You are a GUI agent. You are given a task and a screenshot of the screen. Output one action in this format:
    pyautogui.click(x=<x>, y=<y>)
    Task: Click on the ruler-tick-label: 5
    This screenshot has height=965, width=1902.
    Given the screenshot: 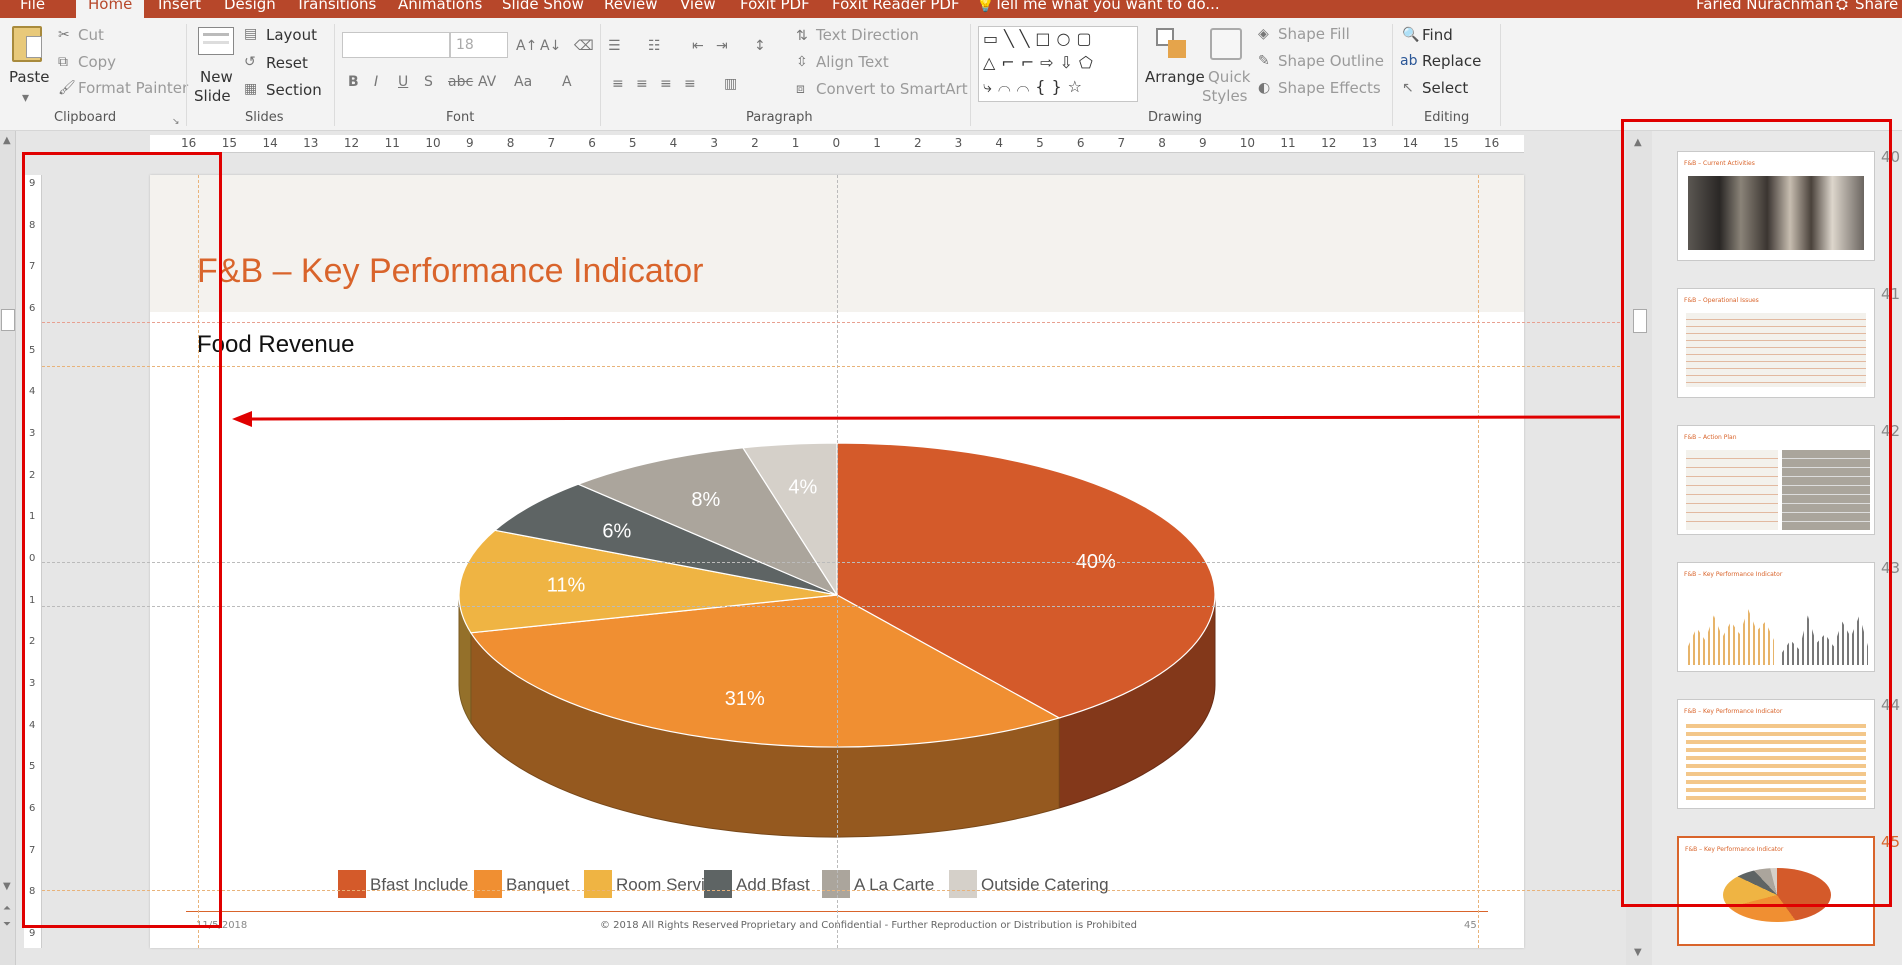 What is the action you would take?
    pyautogui.click(x=632, y=143)
    